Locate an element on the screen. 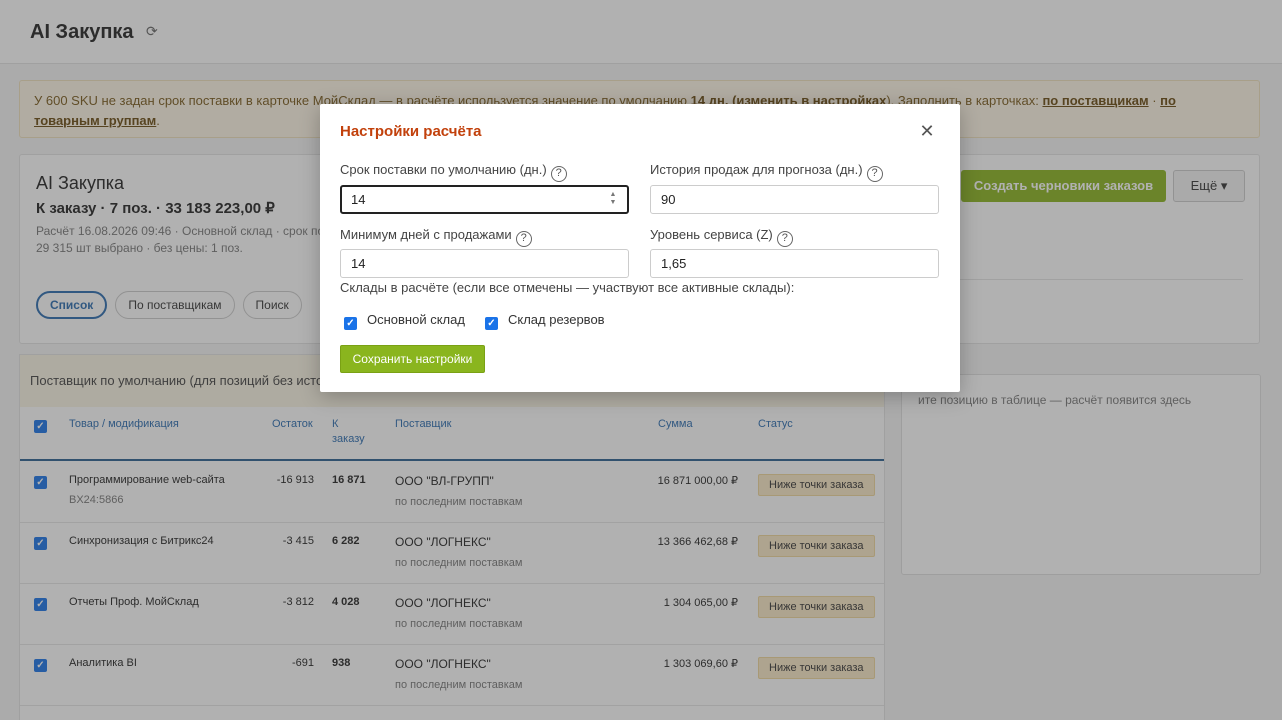 This screenshot has width=1282, height=720. service-level-label: Уровень сервиса (Z)? is located at coordinates (721, 237).